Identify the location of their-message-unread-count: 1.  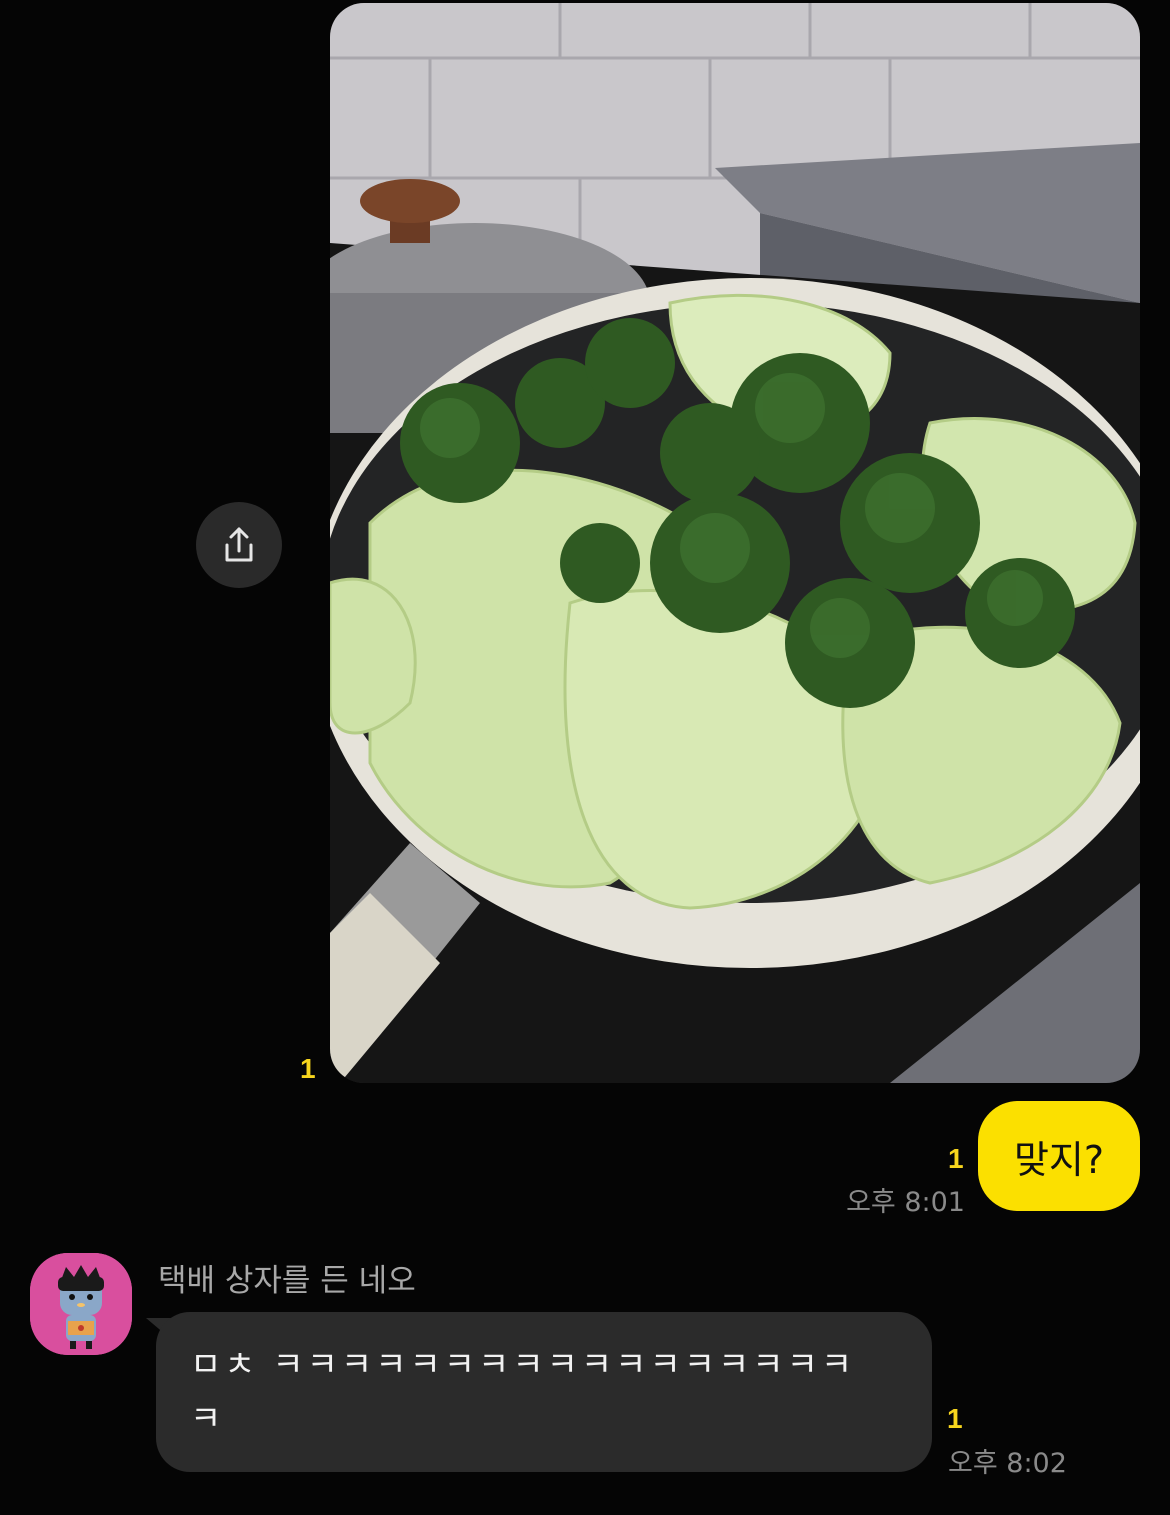
(955, 1418).